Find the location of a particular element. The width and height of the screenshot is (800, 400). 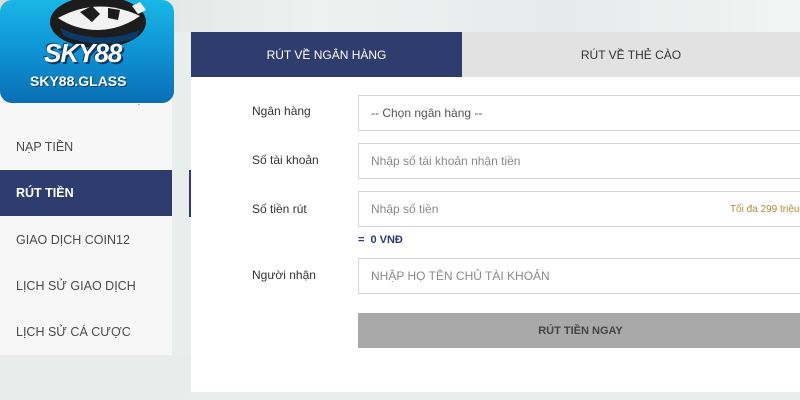

tab-withdraw-bank: RÚT VỀ NGÂN HÀNG is located at coordinates (326, 54).